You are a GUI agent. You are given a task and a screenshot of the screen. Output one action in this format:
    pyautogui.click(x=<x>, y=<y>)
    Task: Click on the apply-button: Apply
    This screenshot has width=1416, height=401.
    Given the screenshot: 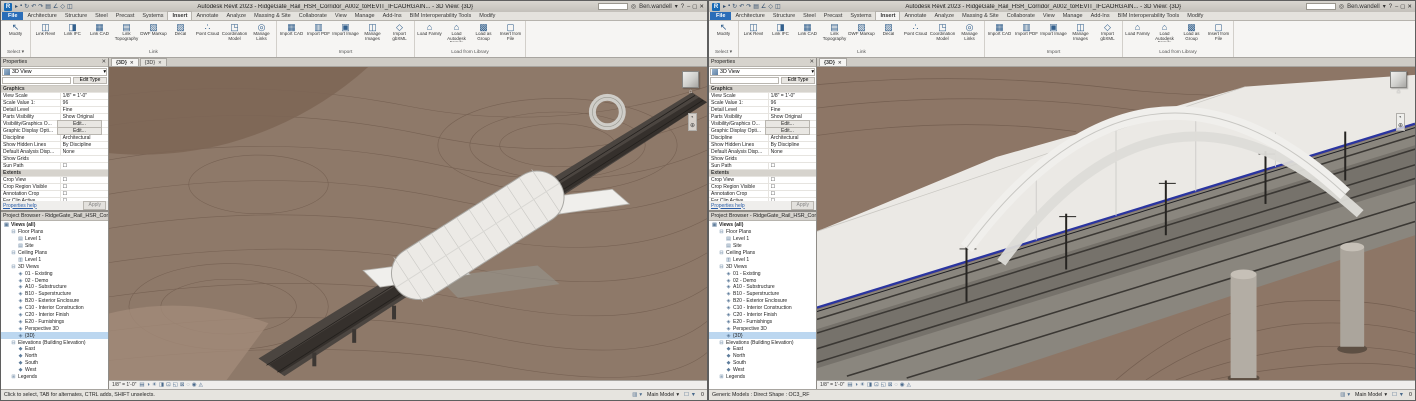 What is the action you would take?
    pyautogui.click(x=94, y=205)
    